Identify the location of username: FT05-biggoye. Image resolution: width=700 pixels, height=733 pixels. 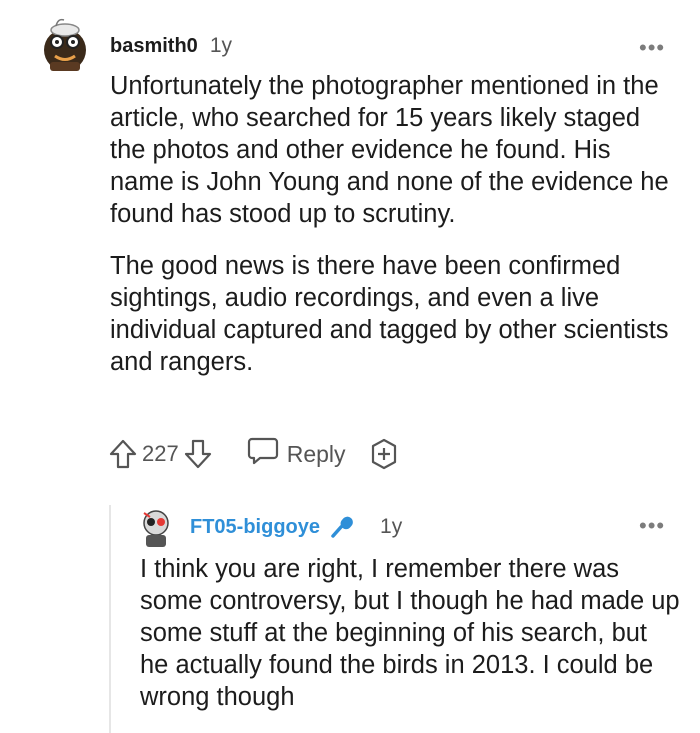
(255, 527).